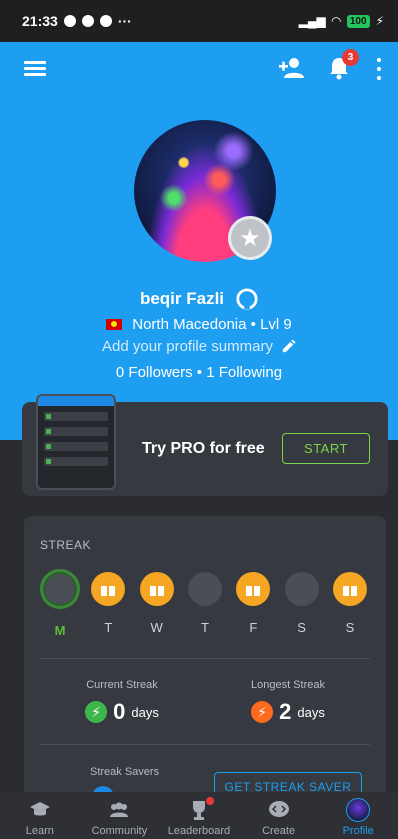 Image resolution: width=398 pixels, height=839 pixels. I want to click on nav-label: Profile, so click(358, 831).